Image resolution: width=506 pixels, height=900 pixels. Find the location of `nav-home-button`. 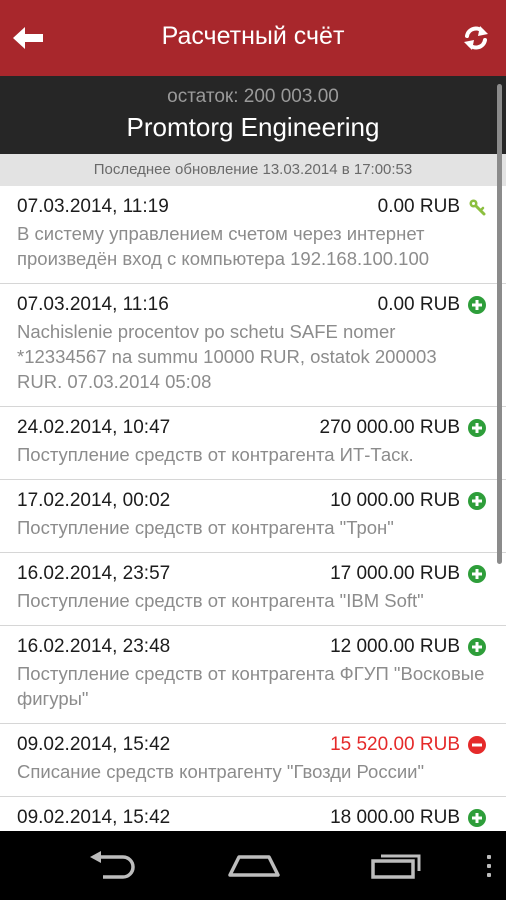

nav-home-button is located at coordinates (254, 865).